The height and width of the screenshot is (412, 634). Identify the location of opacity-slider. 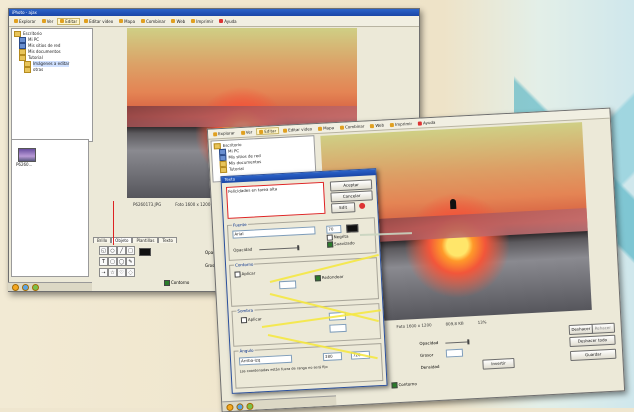
(457, 342).